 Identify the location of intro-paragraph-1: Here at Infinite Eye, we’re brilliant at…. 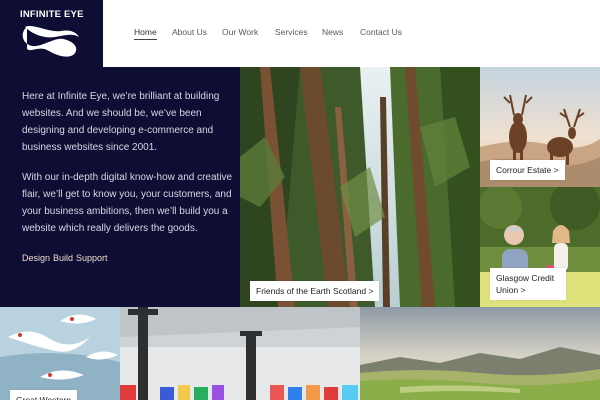
(131, 122).